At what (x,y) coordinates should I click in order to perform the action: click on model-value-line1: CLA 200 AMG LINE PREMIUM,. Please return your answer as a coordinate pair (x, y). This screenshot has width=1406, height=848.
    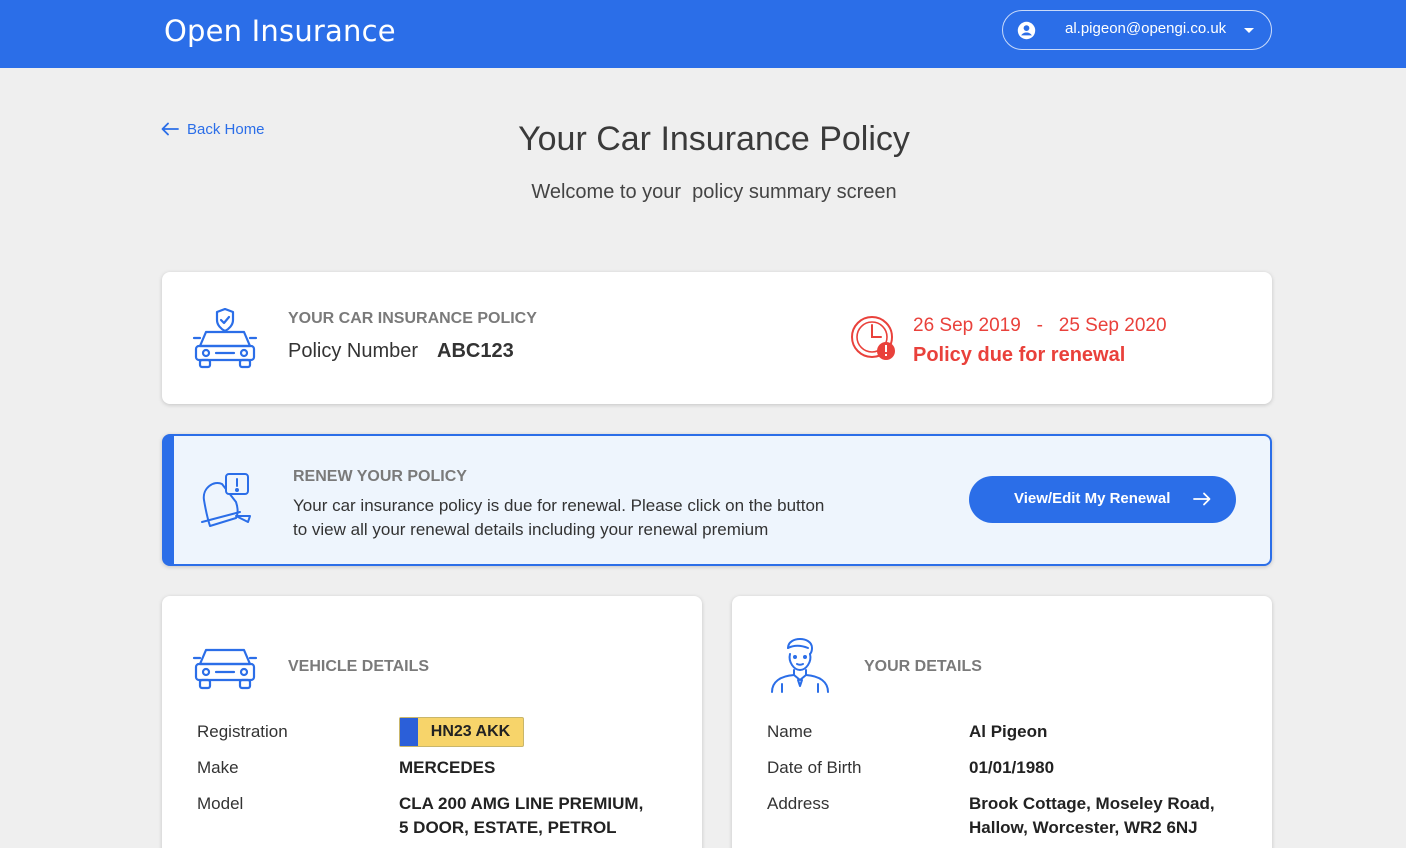
    Looking at the image, I should click on (521, 803).